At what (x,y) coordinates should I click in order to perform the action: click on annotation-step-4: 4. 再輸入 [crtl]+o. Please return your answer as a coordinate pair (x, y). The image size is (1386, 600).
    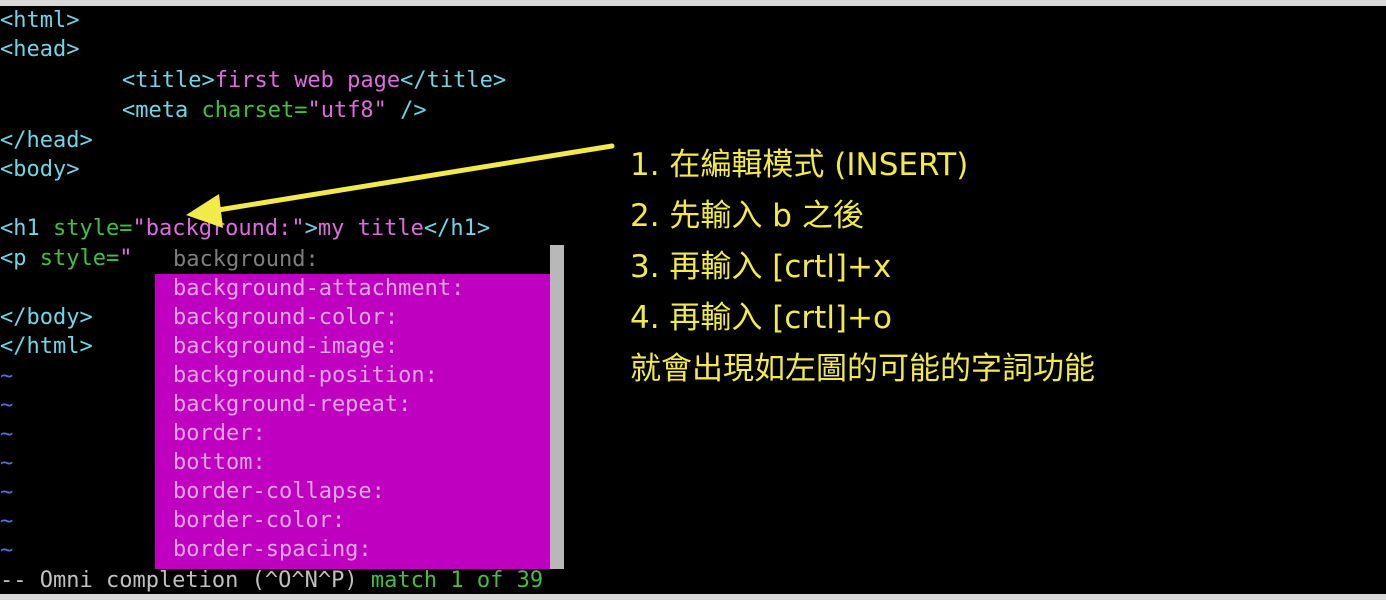
    Looking at the image, I should click on (761, 318).